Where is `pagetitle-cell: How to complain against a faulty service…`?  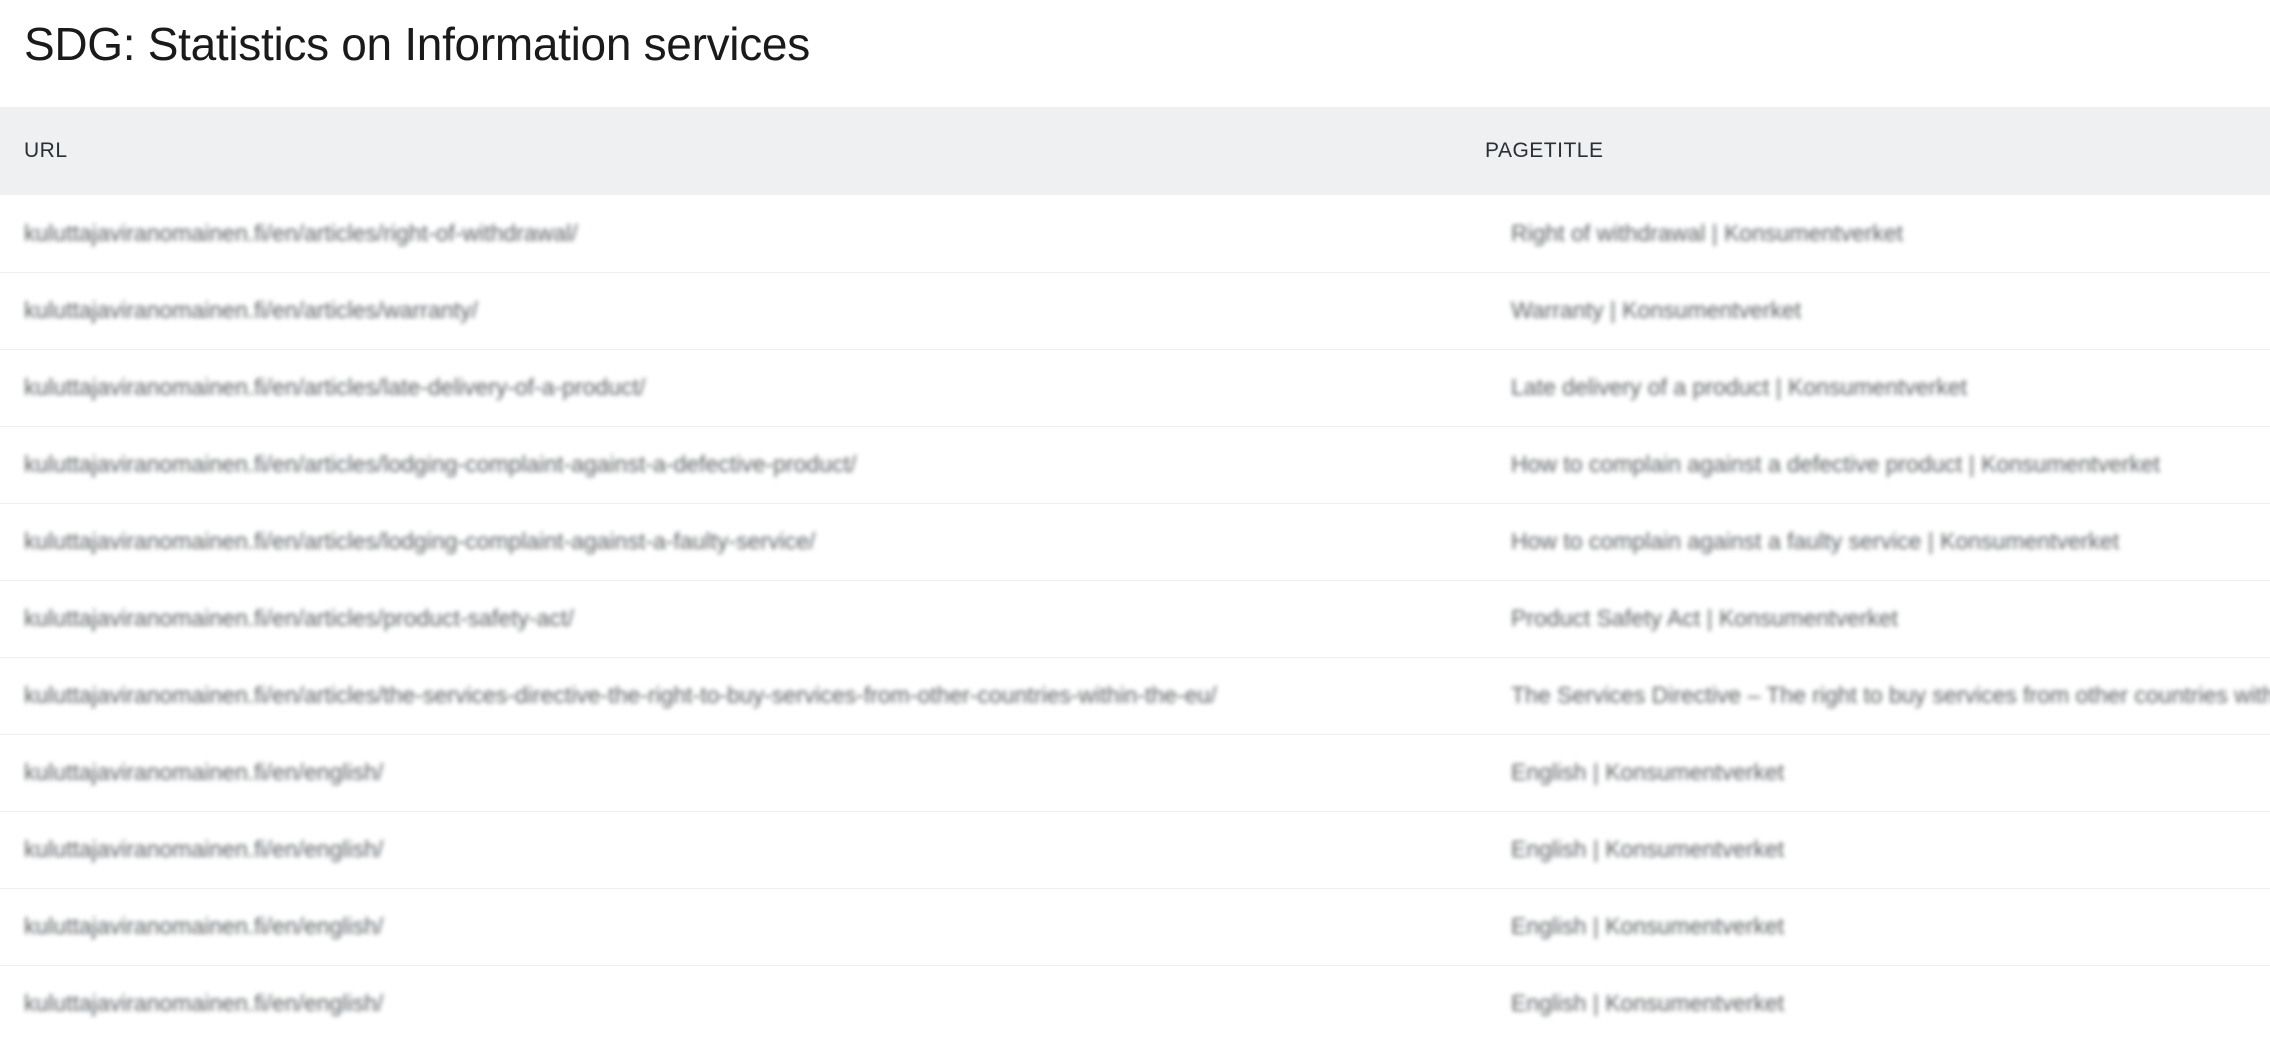 pagetitle-cell: How to complain against a faulty service… is located at coordinates (1877, 541).